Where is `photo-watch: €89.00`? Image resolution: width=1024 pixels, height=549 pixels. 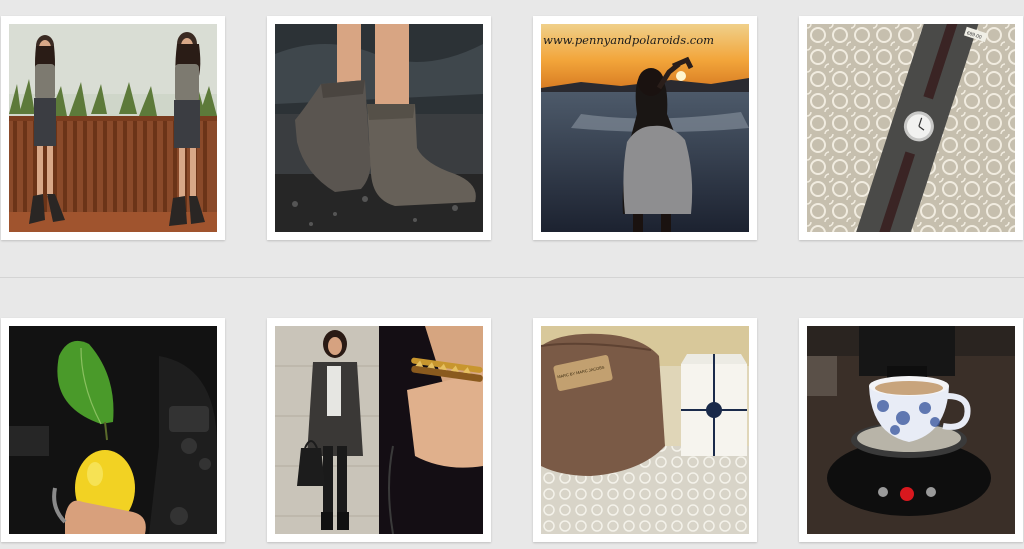
photo-watch: €89.00 is located at coordinates (911, 128).